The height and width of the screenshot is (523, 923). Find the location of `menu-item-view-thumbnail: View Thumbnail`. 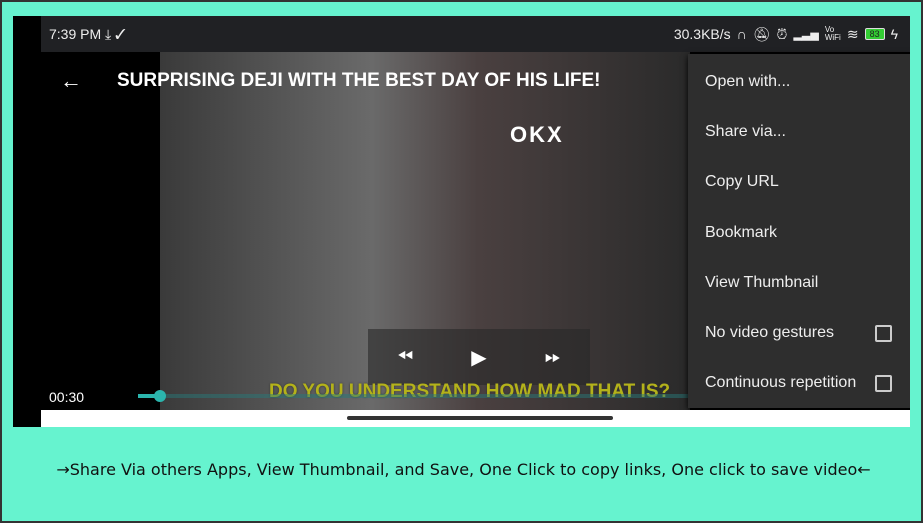

menu-item-view-thumbnail: View Thumbnail is located at coordinates (799, 283).